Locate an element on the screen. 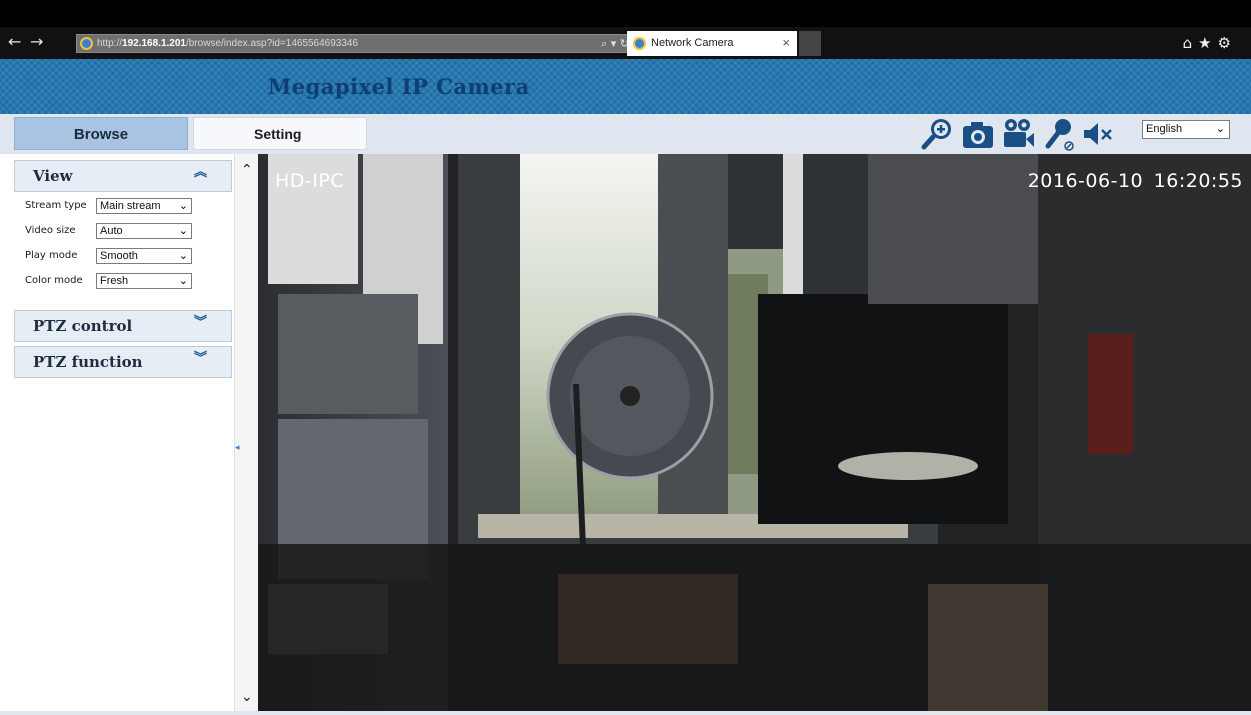 This screenshot has width=1251, height=715. osd-timestamp: 2016-06-10 16:20:55 is located at coordinates (1135, 181).